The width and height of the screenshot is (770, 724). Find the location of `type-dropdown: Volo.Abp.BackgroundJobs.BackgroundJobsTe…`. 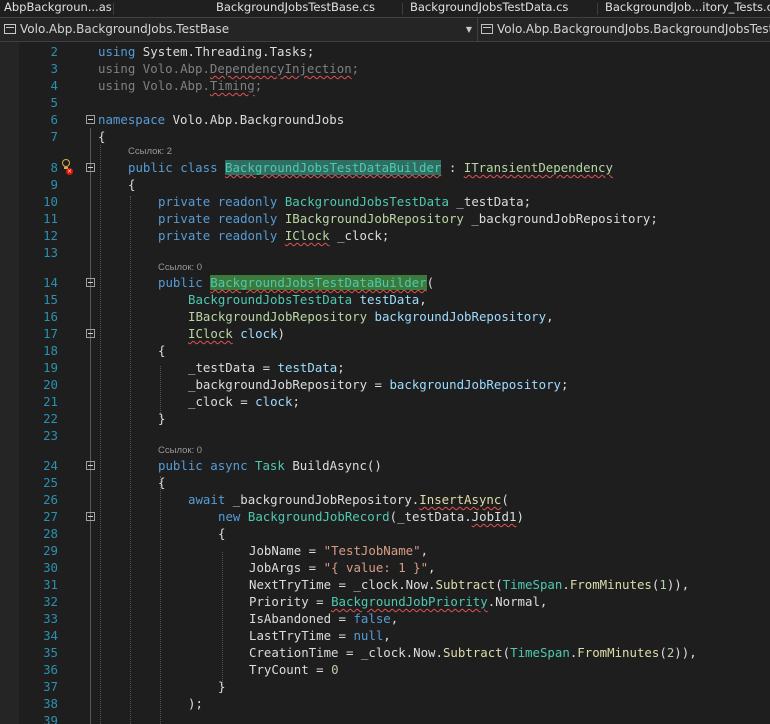

type-dropdown: Volo.Abp.BackgroundJobs.BackgroundJobsTe… is located at coordinates (625, 29).